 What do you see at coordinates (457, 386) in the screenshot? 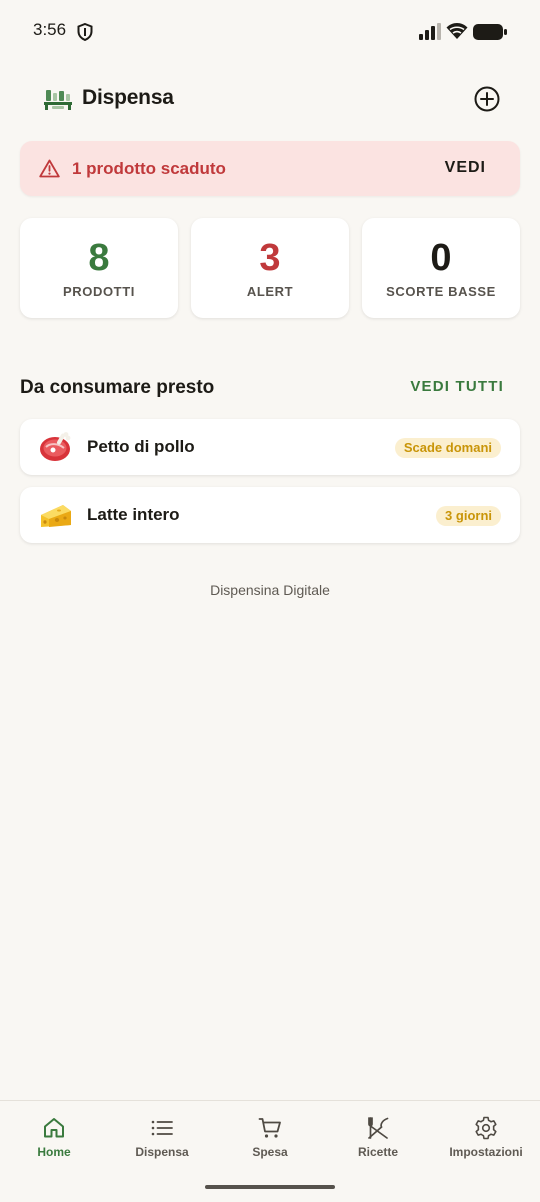
I see `see-all-button: VEDI TUTTI` at bounding box center [457, 386].